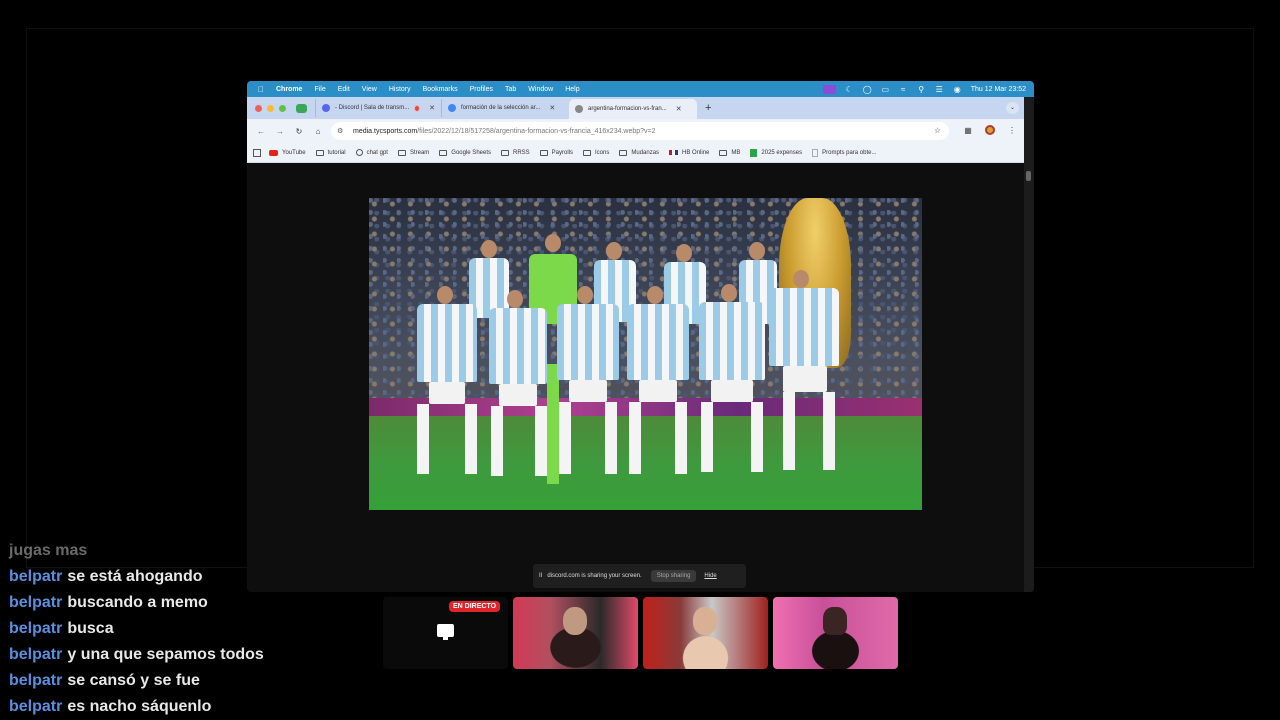 The height and width of the screenshot is (720, 1280). I want to click on menu-window: Window, so click(540, 89).